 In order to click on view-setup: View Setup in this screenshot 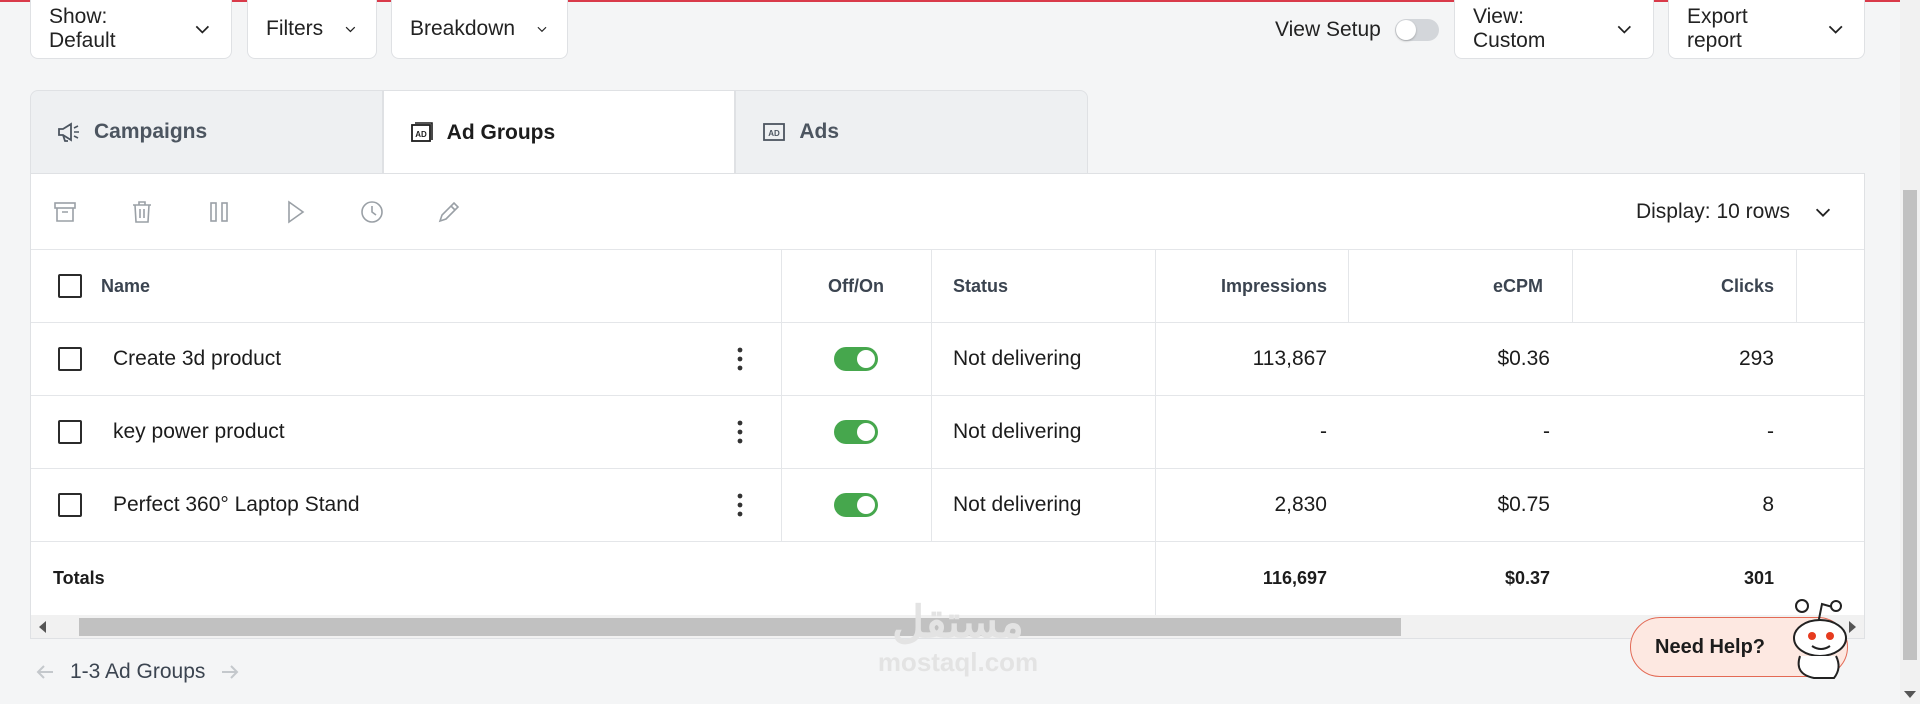, I will do `click(1357, 29)`.